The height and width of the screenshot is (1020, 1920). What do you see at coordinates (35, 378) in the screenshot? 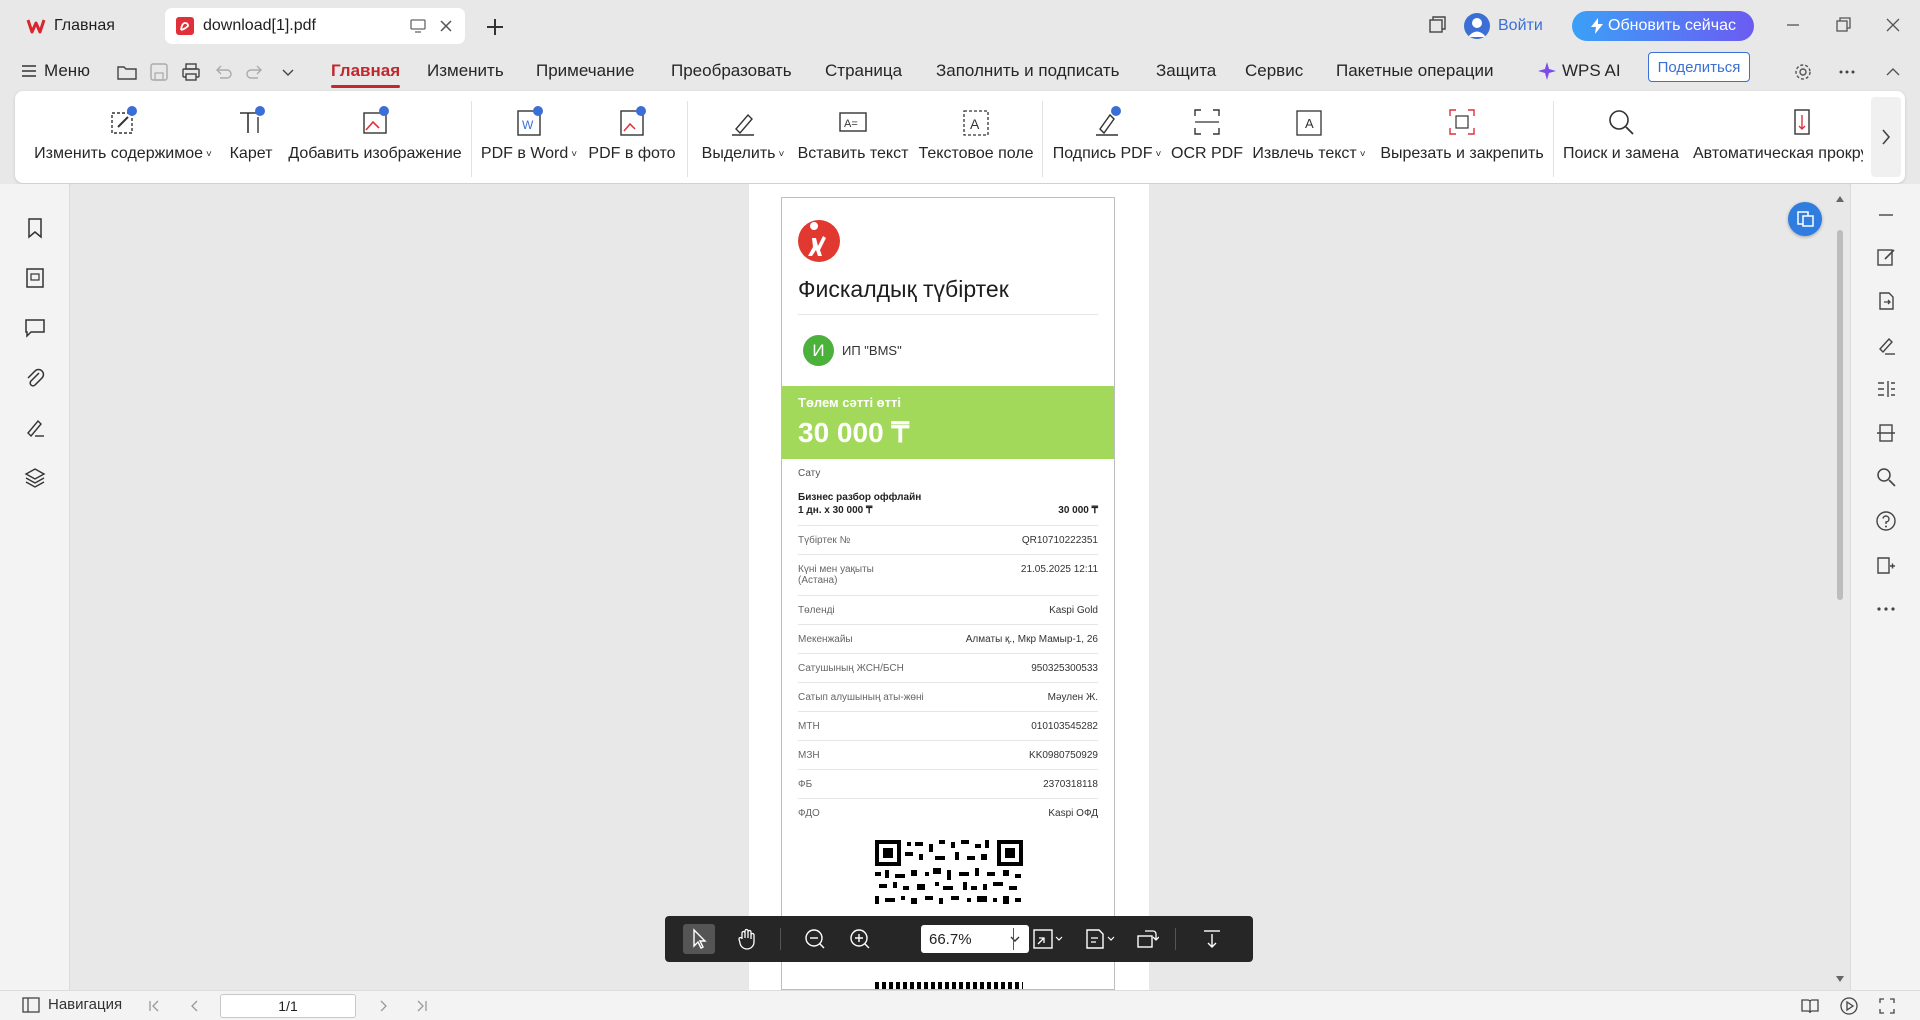
I see `attachment-icon` at bounding box center [35, 378].